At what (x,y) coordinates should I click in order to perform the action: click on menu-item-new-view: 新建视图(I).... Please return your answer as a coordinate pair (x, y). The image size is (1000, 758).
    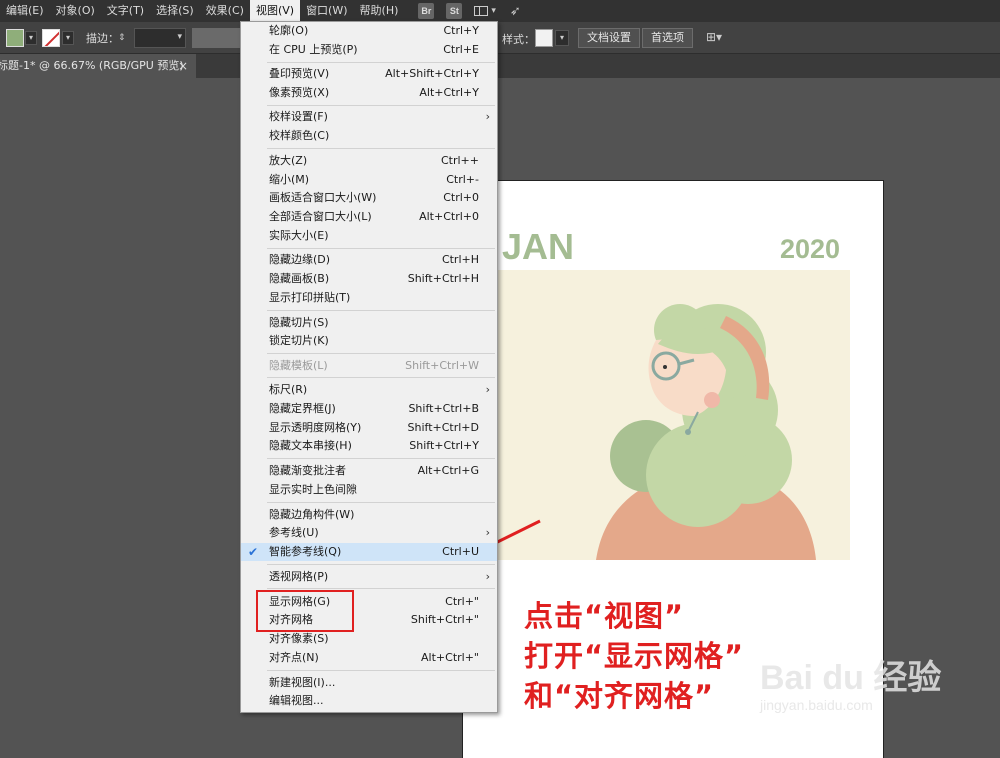
    Looking at the image, I should click on (369, 683).